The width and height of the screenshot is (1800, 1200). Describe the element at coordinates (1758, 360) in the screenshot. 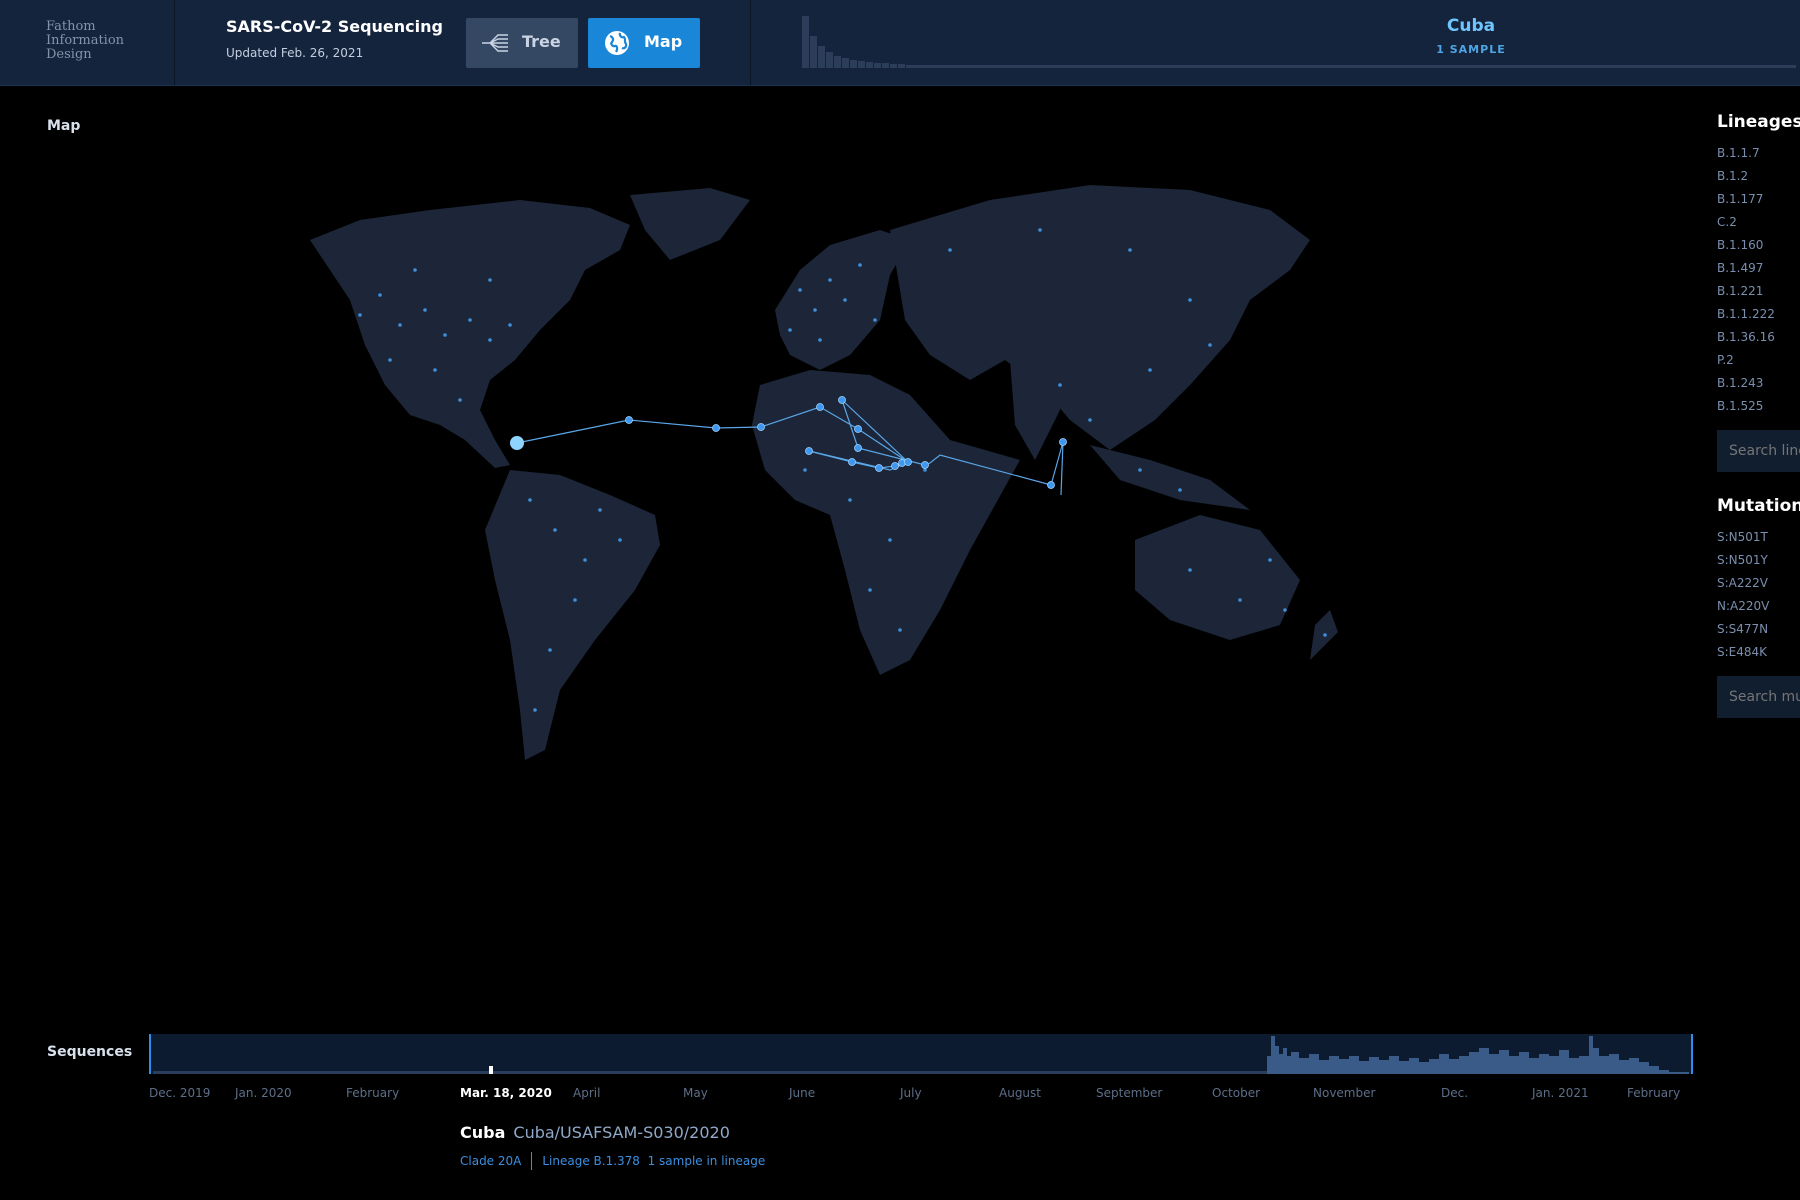

I see `lineage-item: P.2` at that location.